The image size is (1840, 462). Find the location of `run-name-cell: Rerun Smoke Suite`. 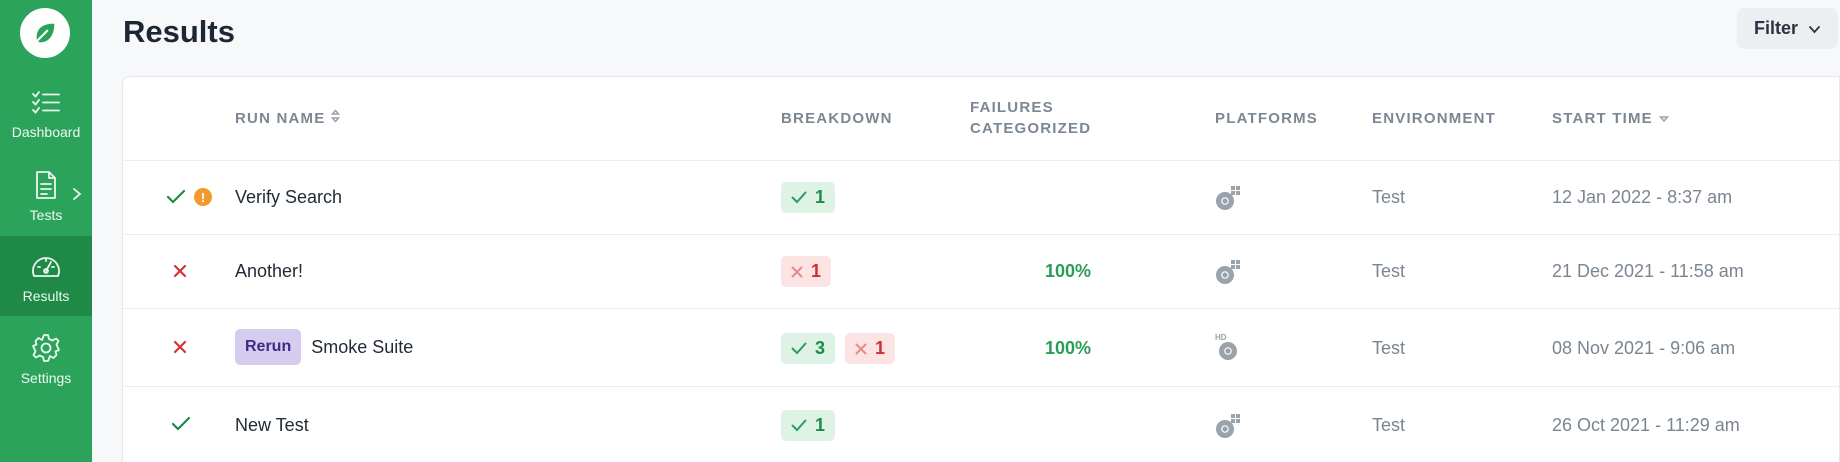

run-name-cell: Rerun Smoke Suite is located at coordinates (324, 347).